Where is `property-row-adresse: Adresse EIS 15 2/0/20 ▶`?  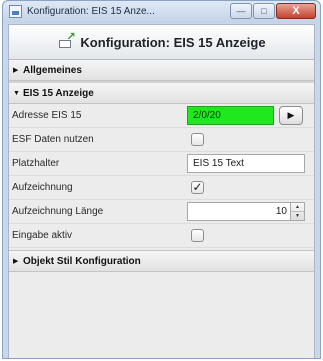 property-row-adresse: Adresse EIS 15 2/0/20 ▶ is located at coordinates (161, 116).